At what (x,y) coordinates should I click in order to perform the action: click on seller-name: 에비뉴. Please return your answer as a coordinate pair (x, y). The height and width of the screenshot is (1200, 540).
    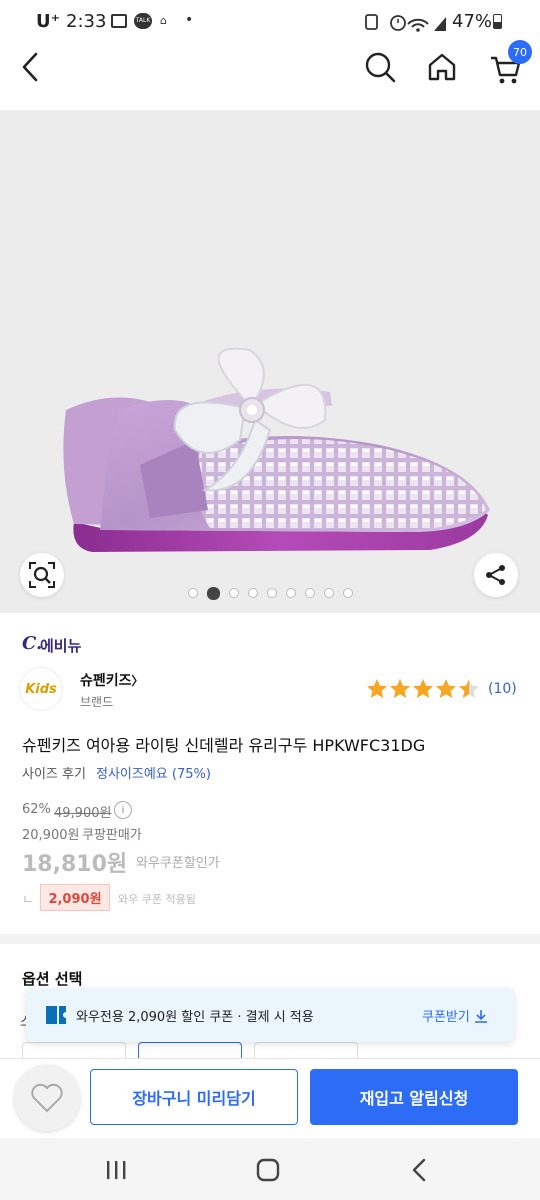
    Looking at the image, I should click on (60, 645).